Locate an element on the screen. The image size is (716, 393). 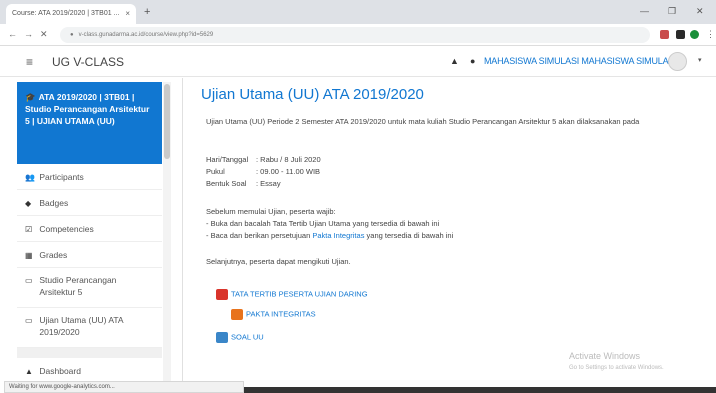
back-icon: ← is located at coordinates (12, 34).